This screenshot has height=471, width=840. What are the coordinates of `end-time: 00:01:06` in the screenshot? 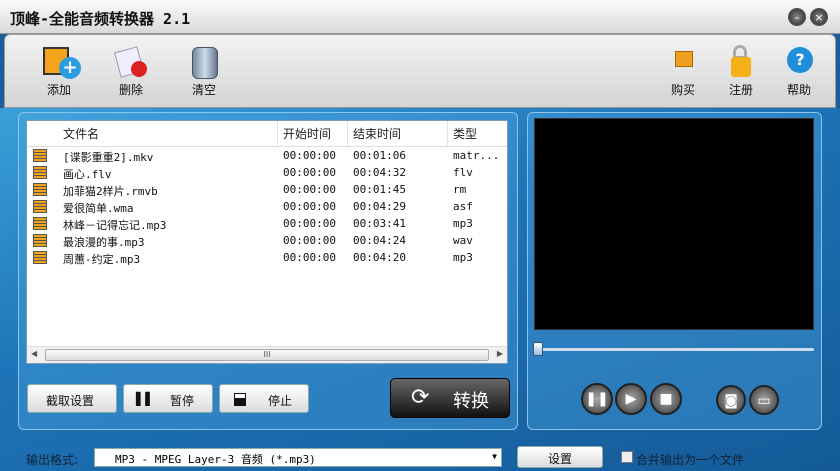 It's located at (379, 155).